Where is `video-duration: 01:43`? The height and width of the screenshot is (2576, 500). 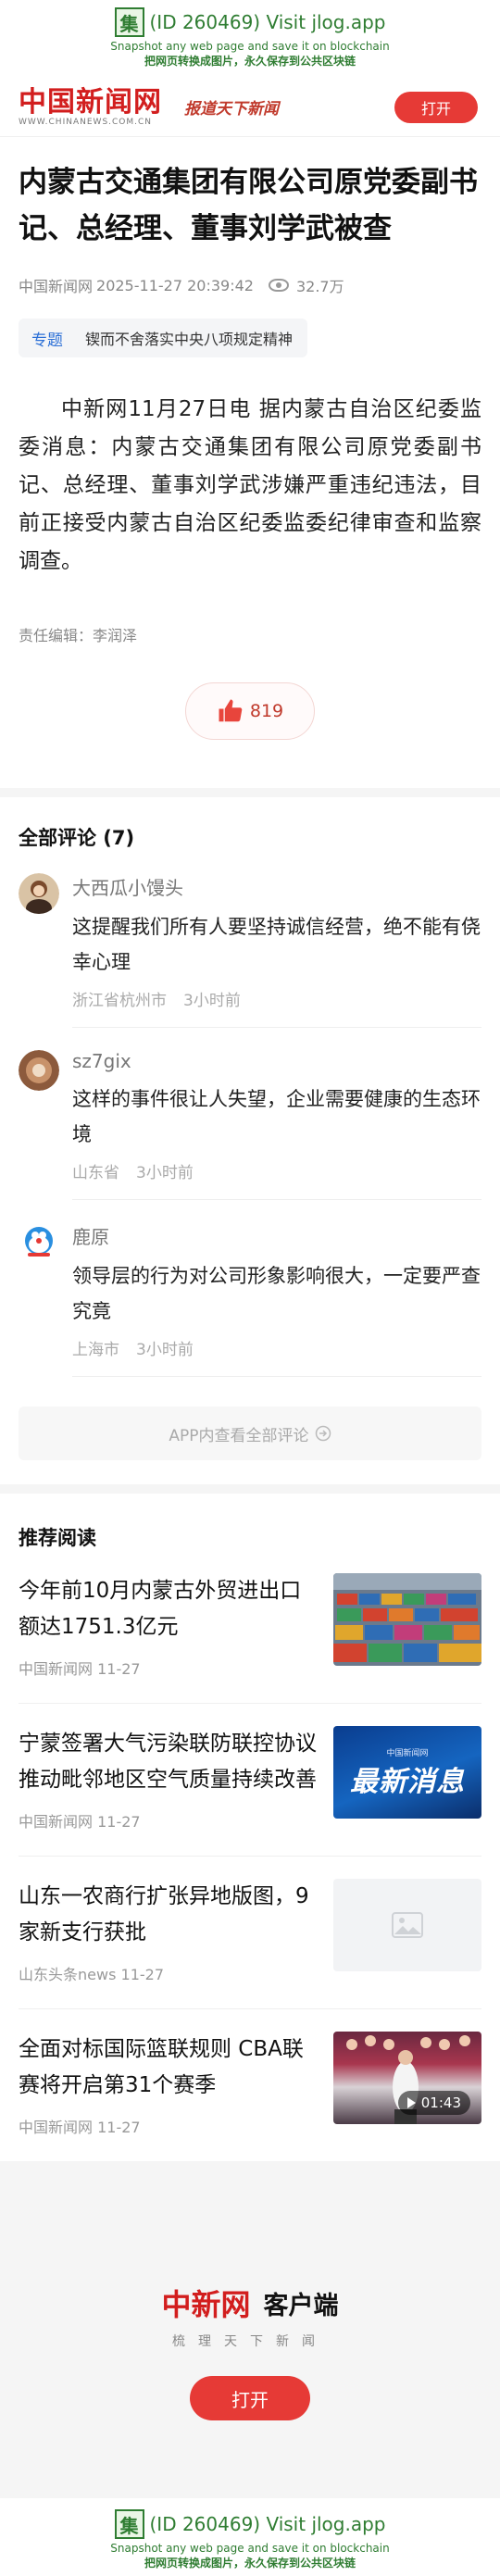 video-duration: 01:43 is located at coordinates (440, 2103).